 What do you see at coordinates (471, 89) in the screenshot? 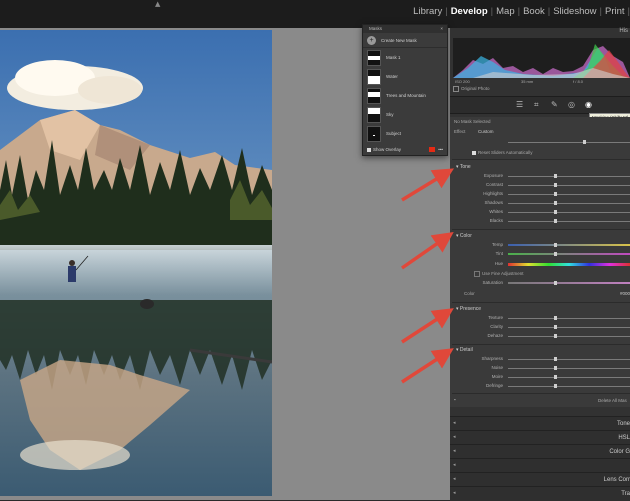
I see `original-photo-toggle: Original Photo` at bounding box center [471, 89].